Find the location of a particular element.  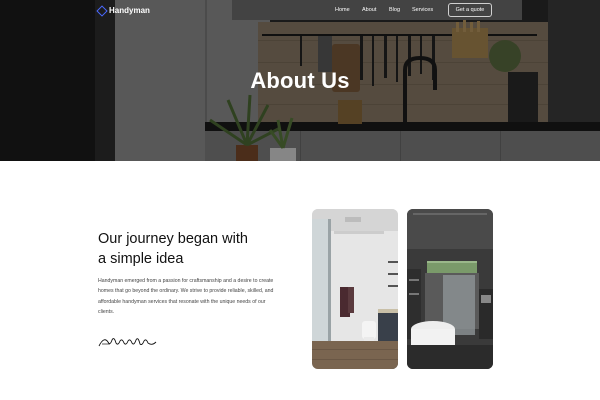

page-title: About Us is located at coordinates (300, 80).